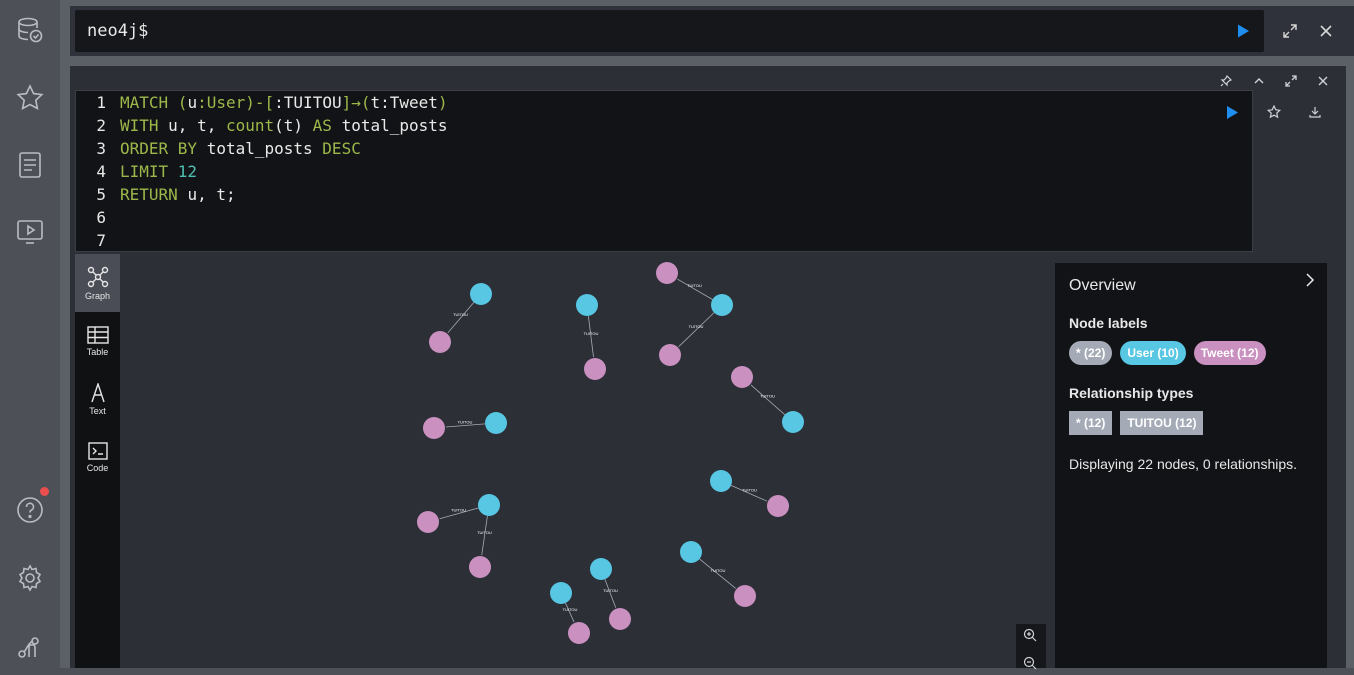 This screenshot has width=1354, height=675. What do you see at coordinates (1108, 323) in the screenshot?
I see `node-labels-heading: Node labels` at bounding box center [1108, 323].